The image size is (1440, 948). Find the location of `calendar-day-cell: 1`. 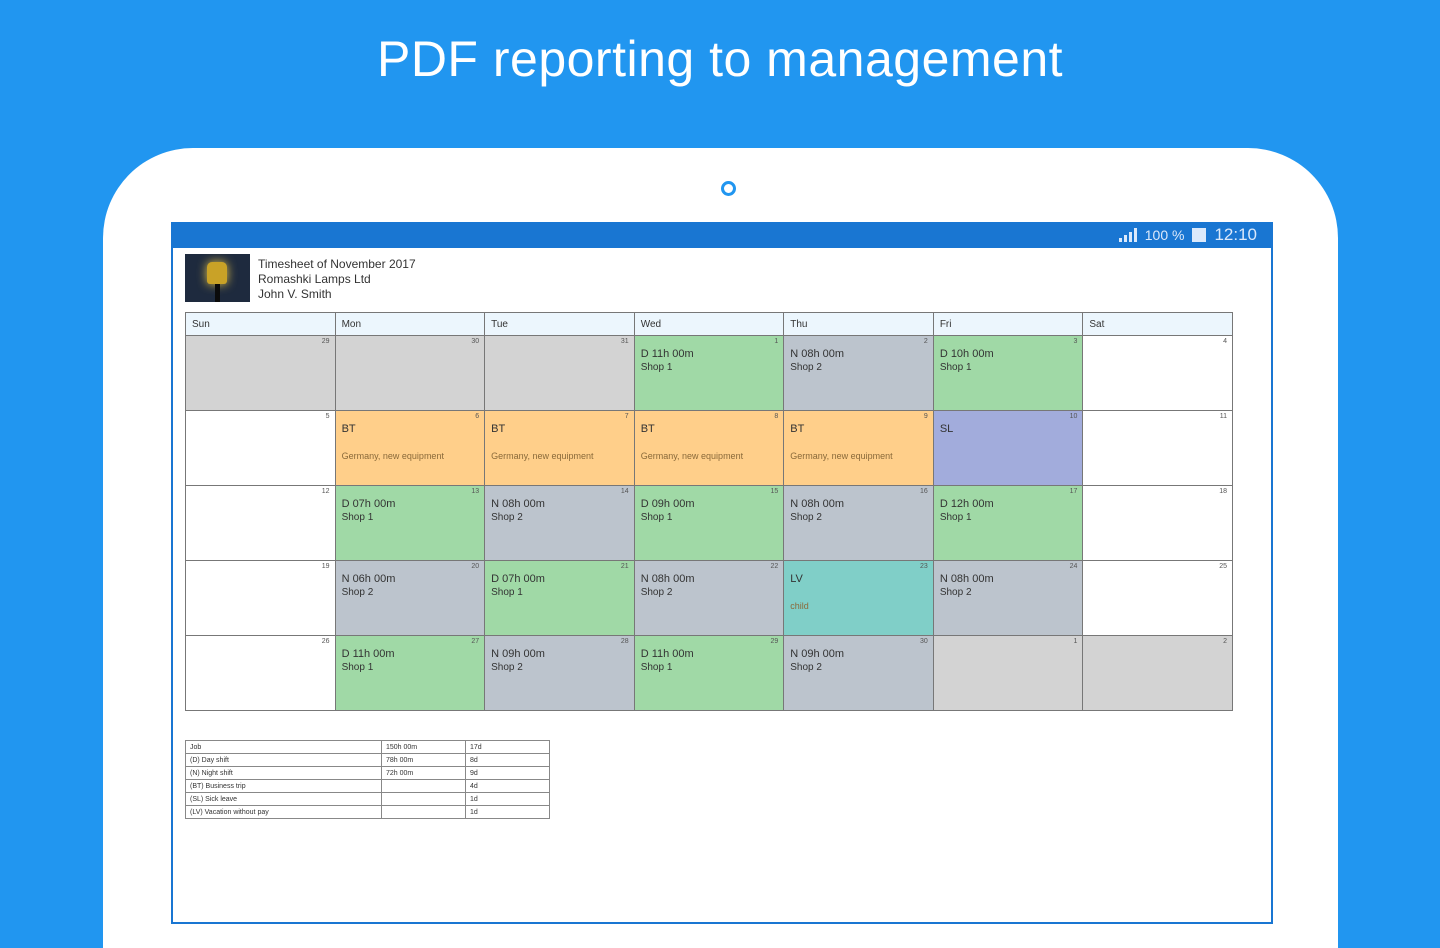

calendar-day-cell: 1 is located at coordinates (1008, 673).